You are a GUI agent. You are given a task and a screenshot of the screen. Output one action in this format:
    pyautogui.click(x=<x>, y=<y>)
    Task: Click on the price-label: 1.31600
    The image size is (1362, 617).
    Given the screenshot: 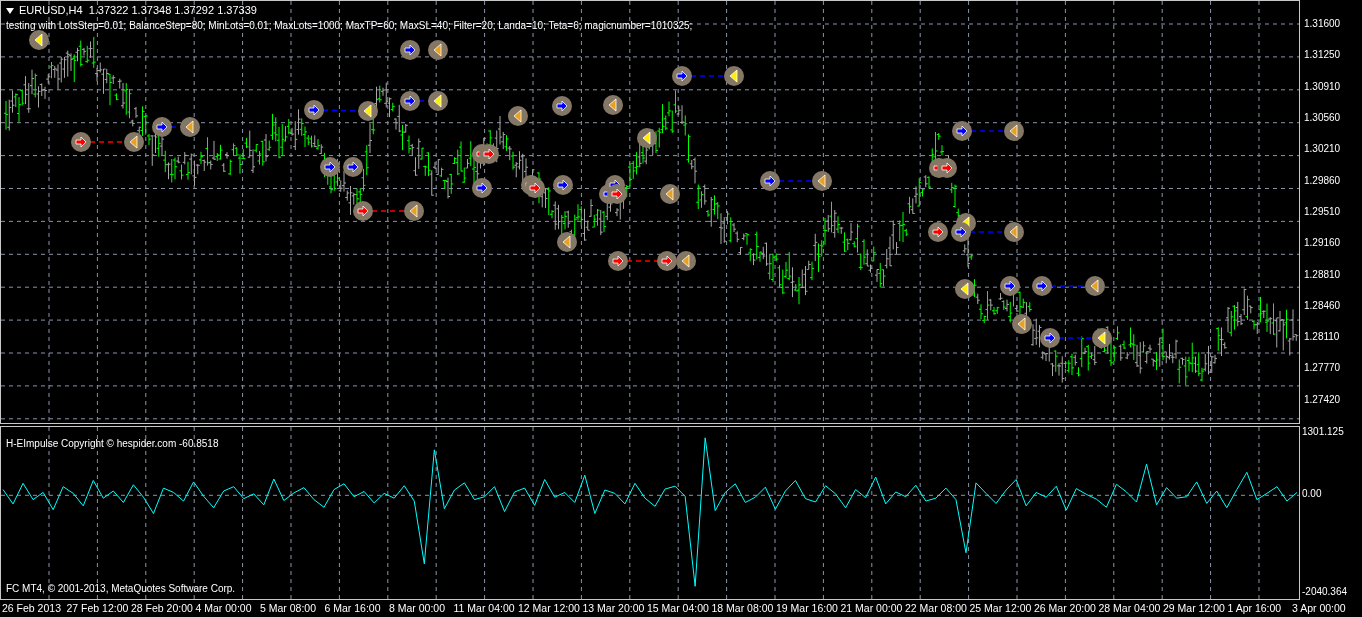 What is the action you would take?
    pyautogui.click(x=1322, y=24)
    